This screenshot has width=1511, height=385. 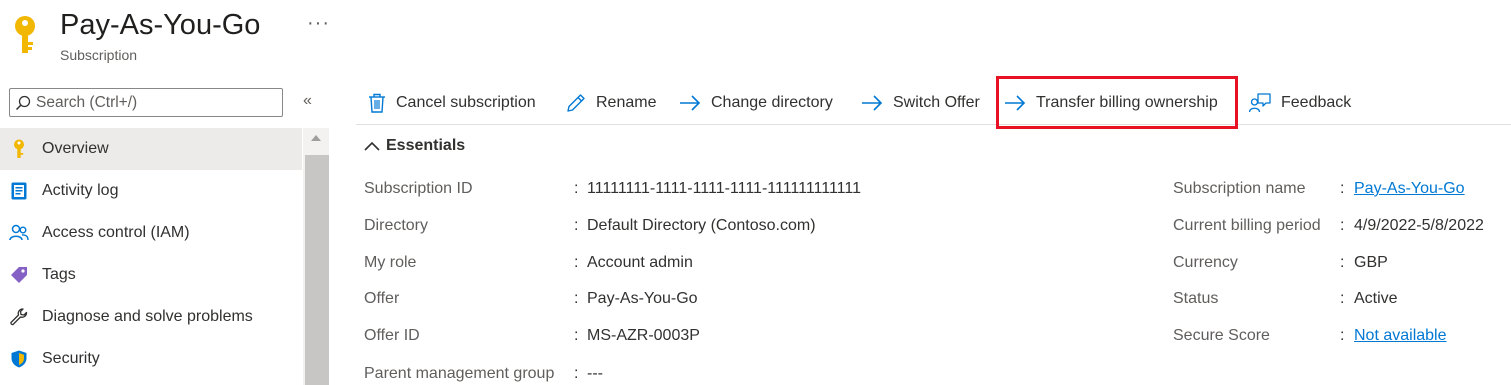 What do you see at coordinates (307, 101) in the screenshot?
I see `collapse-sidebar-button: «` at bounding box center [307, 101].